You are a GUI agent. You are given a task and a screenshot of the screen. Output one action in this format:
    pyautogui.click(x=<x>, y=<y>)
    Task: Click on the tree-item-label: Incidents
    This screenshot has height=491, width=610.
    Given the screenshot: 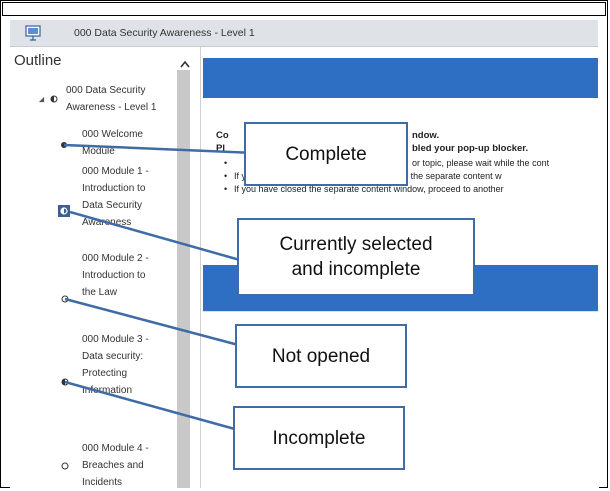 What is the action you would take?
    pyautogui.click(x=102, y=482)
    